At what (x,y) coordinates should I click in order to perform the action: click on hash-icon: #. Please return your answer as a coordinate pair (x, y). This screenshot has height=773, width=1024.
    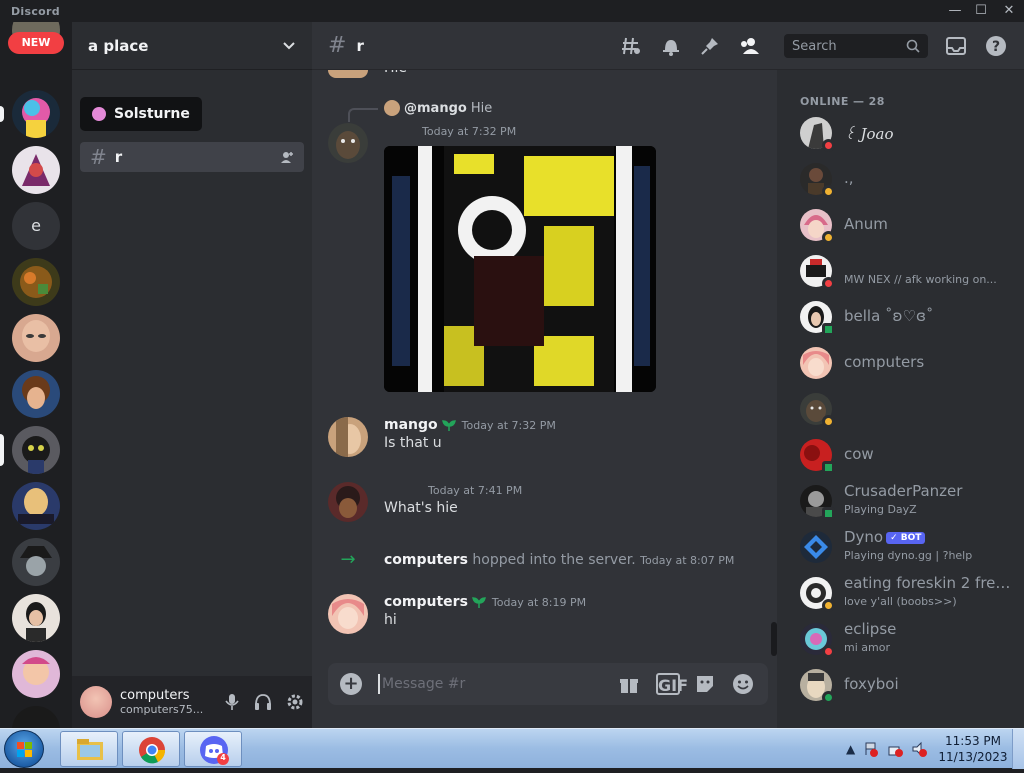
    Looking at the image, I should click on (337, 45).